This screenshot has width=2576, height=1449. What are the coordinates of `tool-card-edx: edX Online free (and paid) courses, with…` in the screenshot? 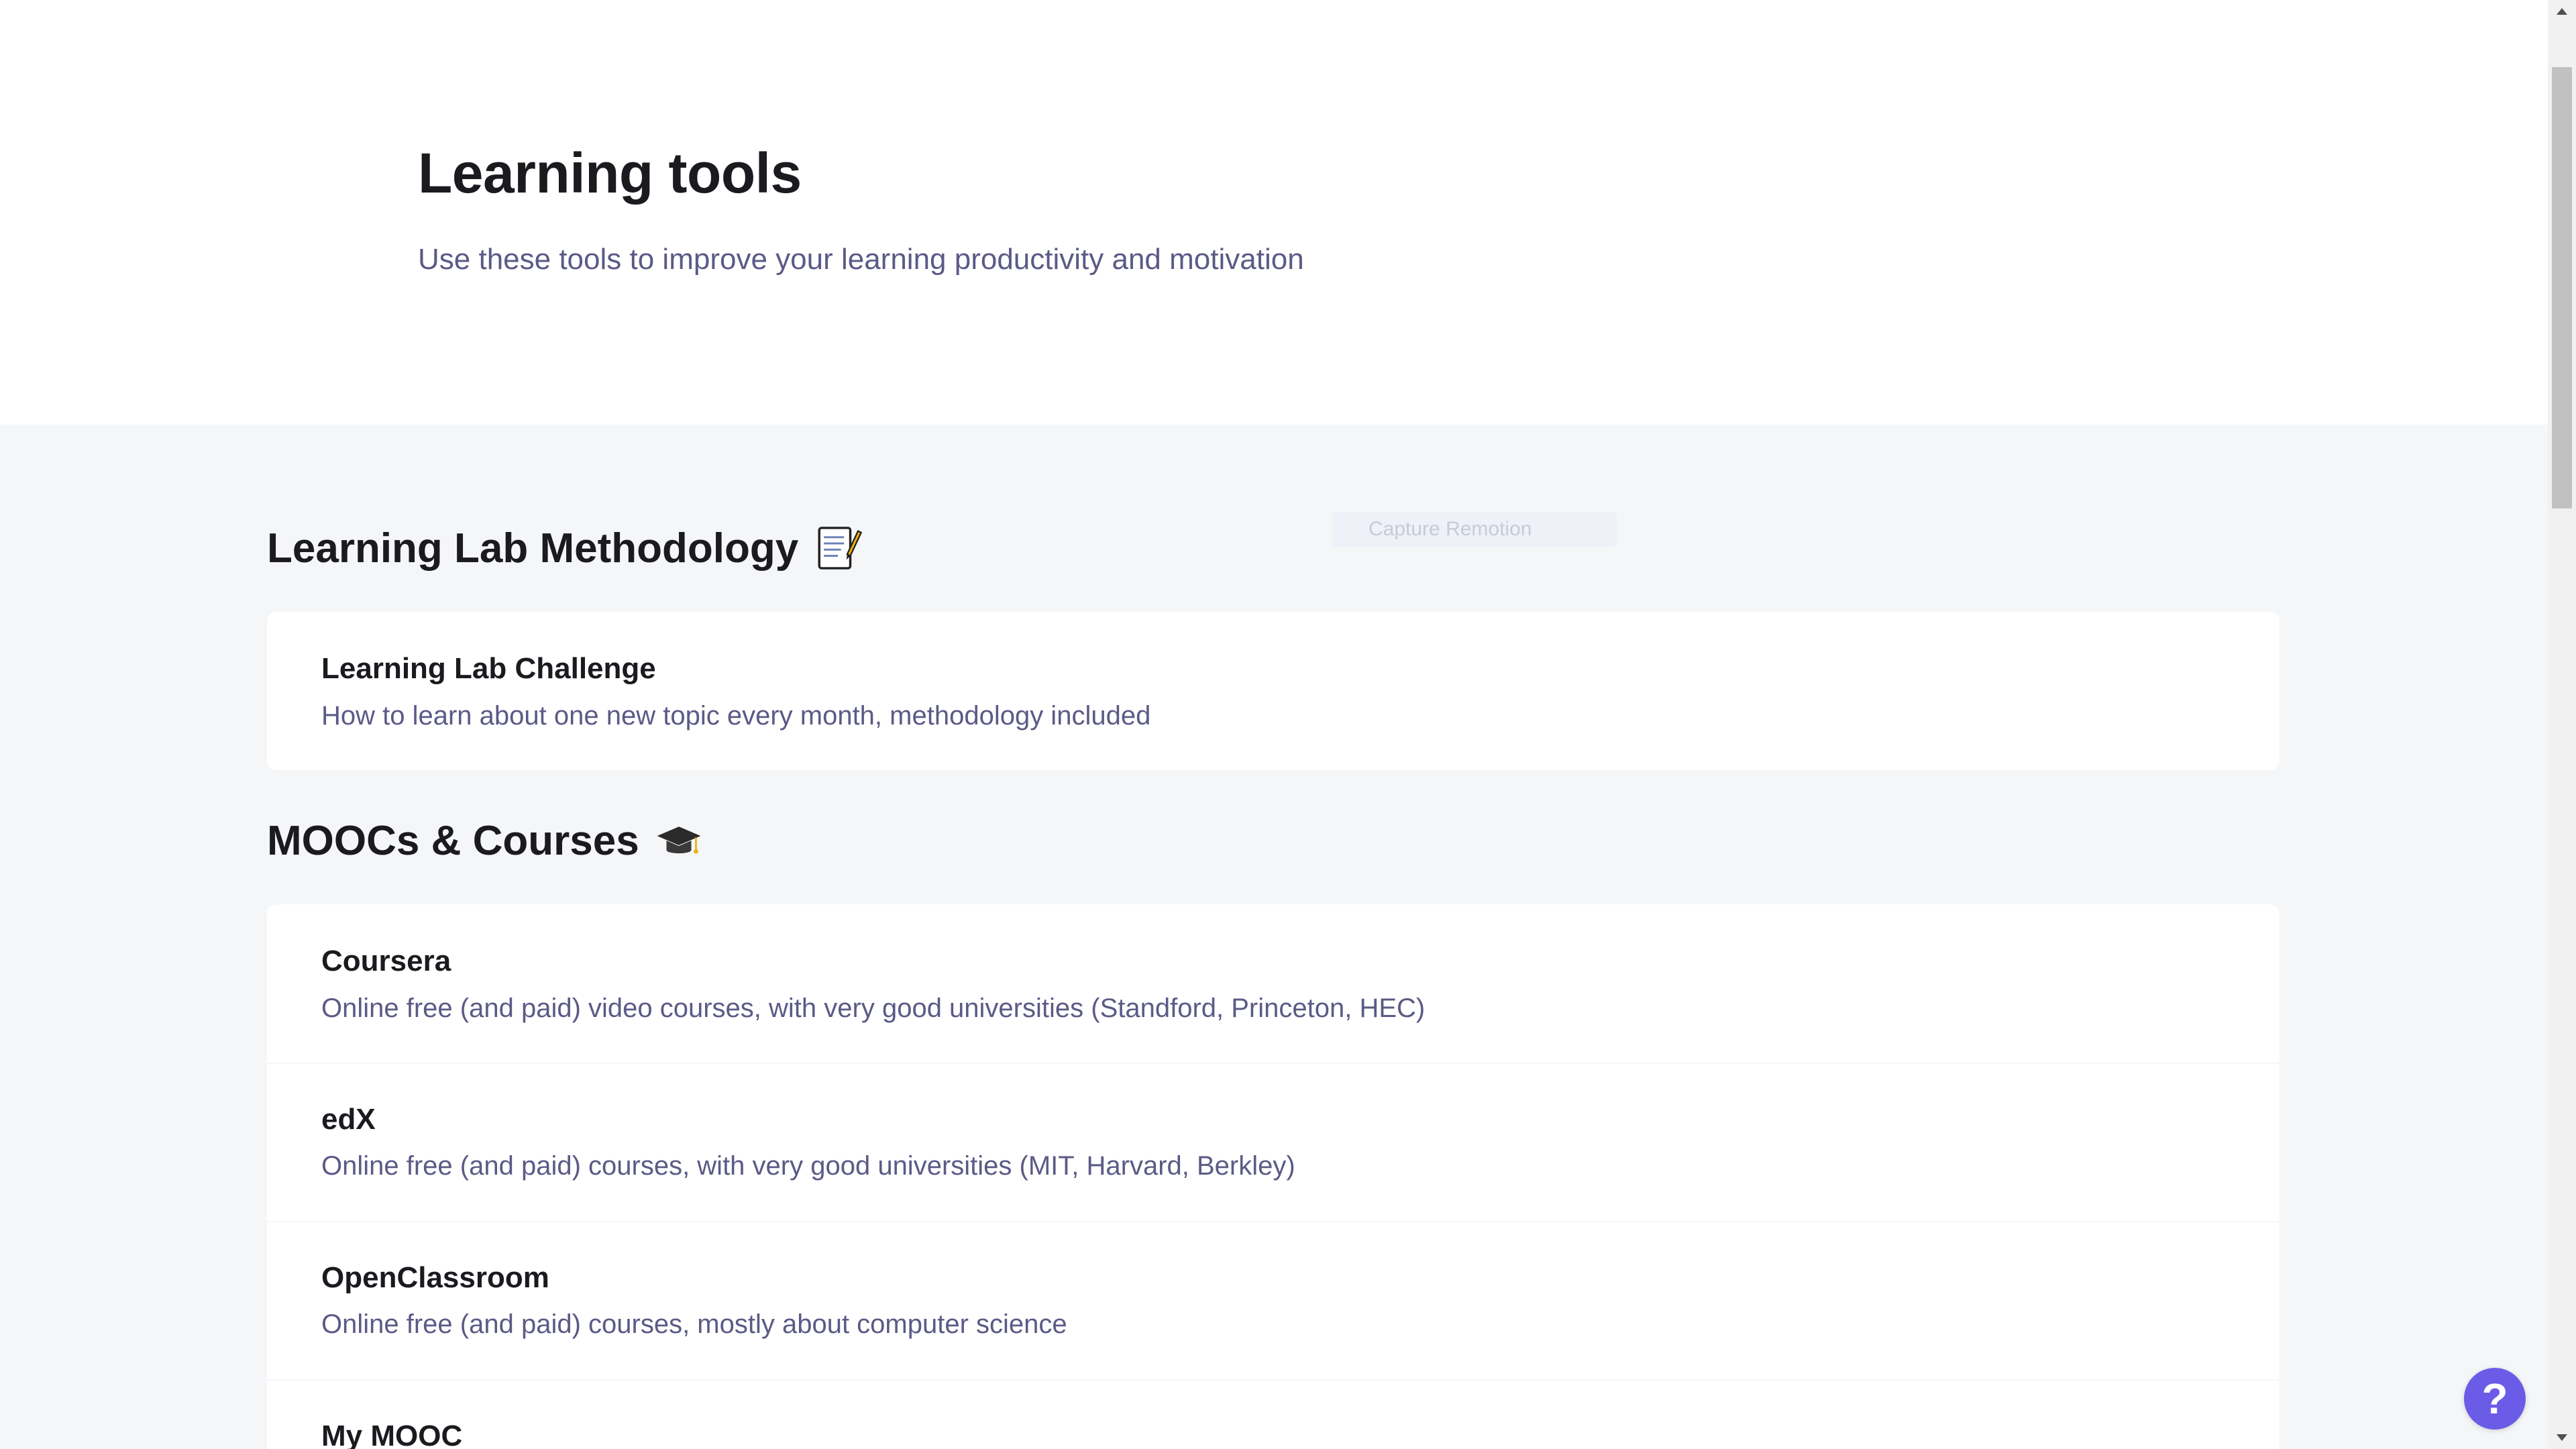 It's located at (1273, 1142).